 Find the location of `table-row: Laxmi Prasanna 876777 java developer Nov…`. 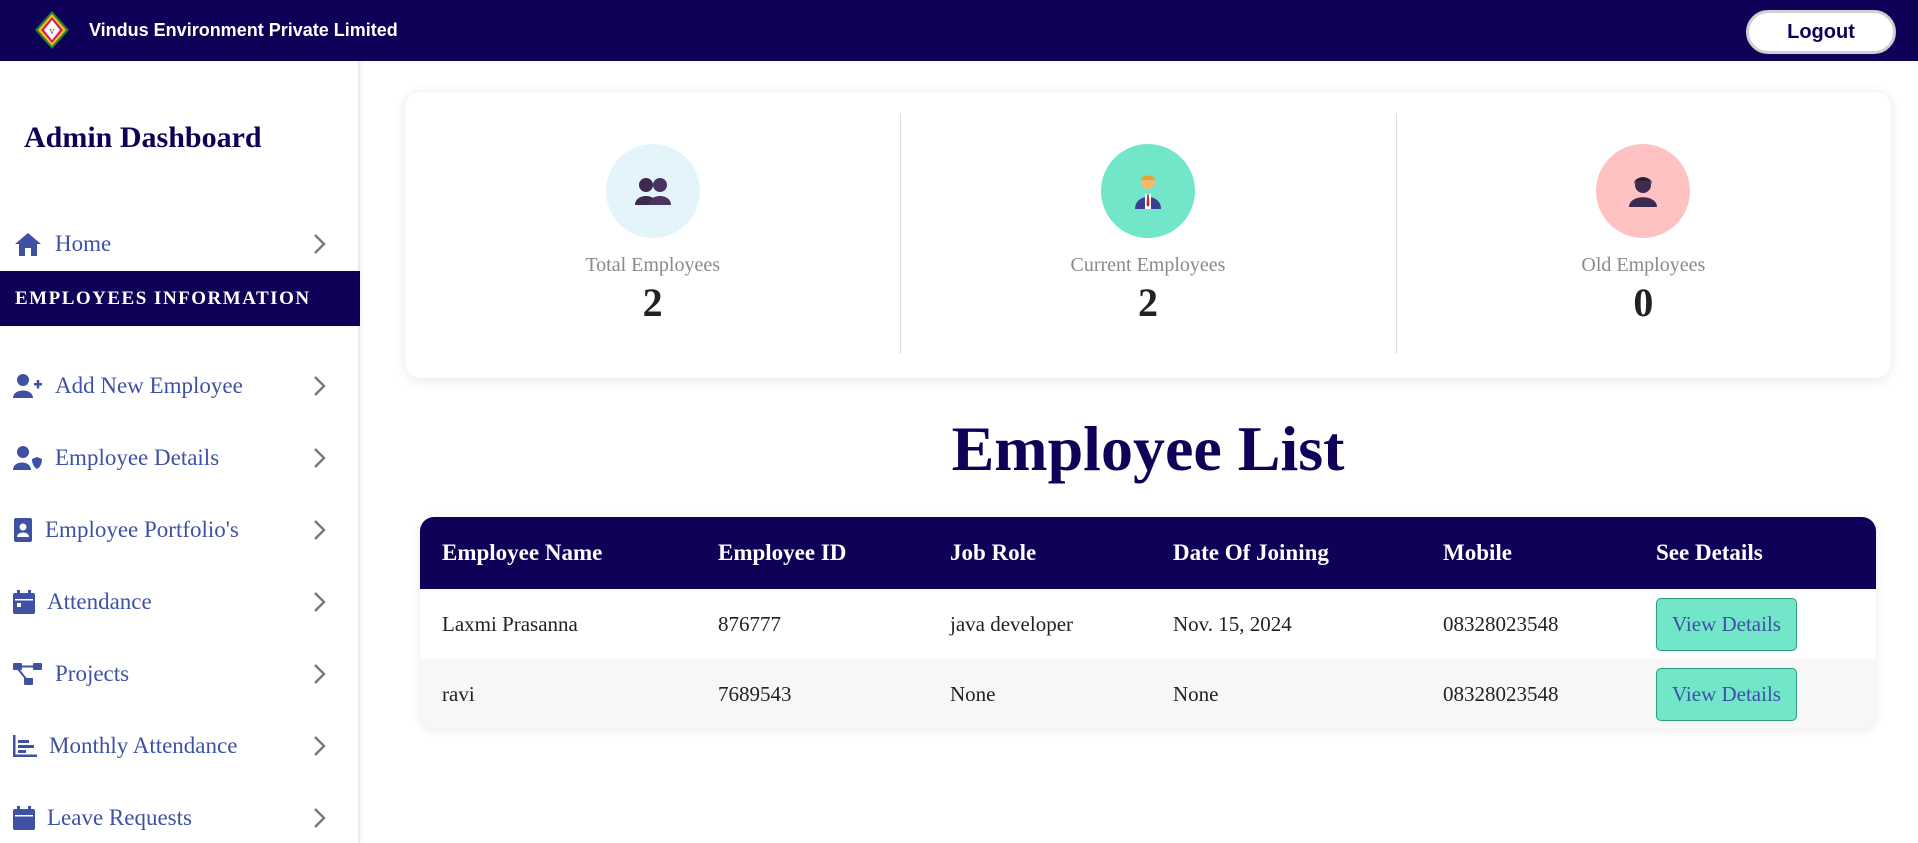

table-row: Laxmi Prasanna 876777 java developer Nov… is located at coordinates (1148, 624).